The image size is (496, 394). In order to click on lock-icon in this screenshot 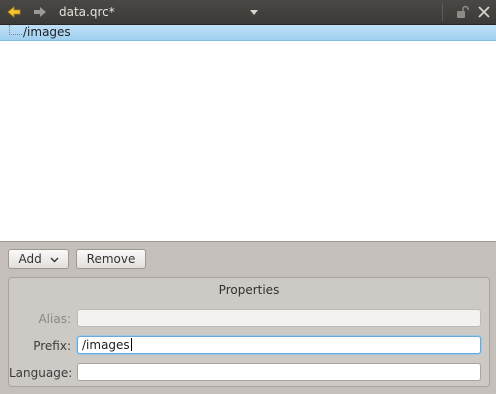, I will do `click(462, 12)`.